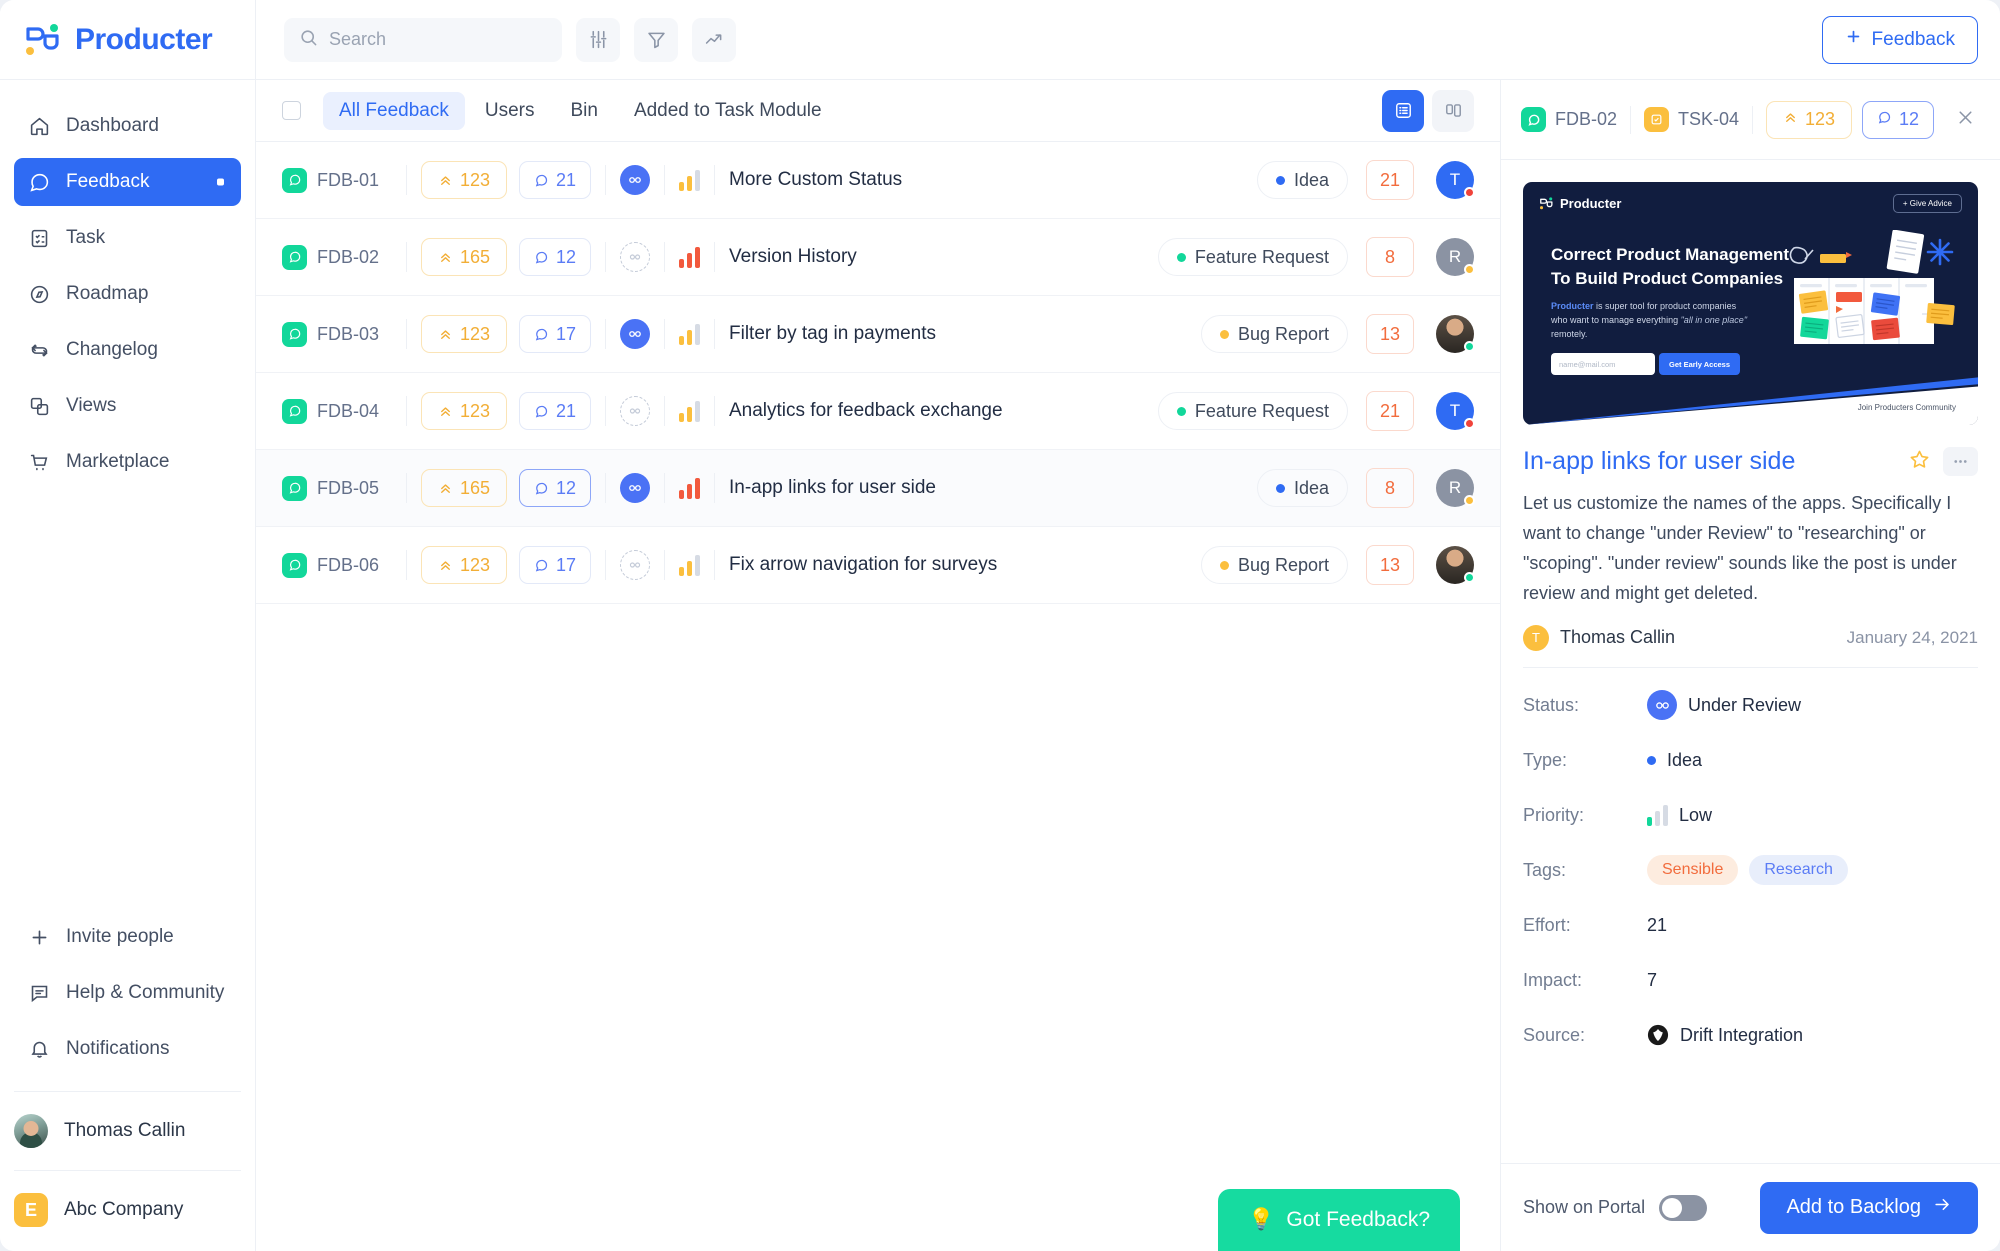 The width and height of the screenshot is (2000, 1251). What do you see at coordinates (127, 993) in the screenshot?
I see `sidebar-item-help-community: Help & Community` at bounding box center [127, 993].